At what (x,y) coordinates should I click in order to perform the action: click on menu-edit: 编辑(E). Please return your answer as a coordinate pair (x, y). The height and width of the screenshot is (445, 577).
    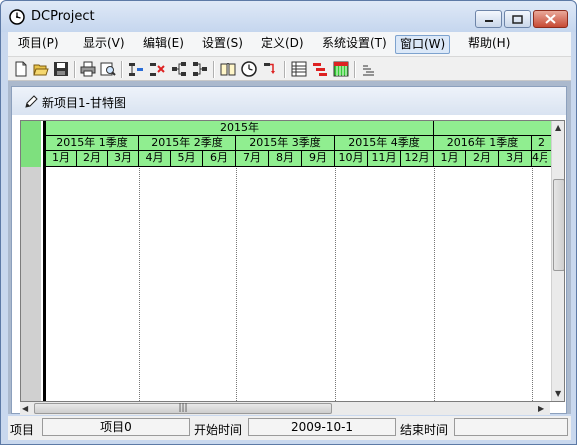
    Looking at the image, I should click on (163, 44).